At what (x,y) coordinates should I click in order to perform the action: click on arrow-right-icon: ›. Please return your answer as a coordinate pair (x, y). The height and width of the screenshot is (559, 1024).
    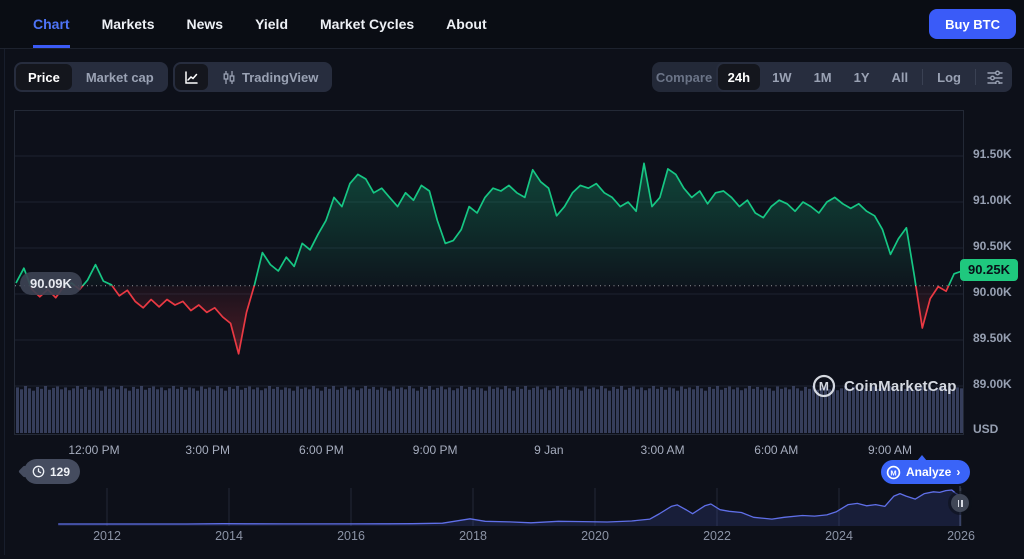
    Looking at the image, I should click on (958, 472).